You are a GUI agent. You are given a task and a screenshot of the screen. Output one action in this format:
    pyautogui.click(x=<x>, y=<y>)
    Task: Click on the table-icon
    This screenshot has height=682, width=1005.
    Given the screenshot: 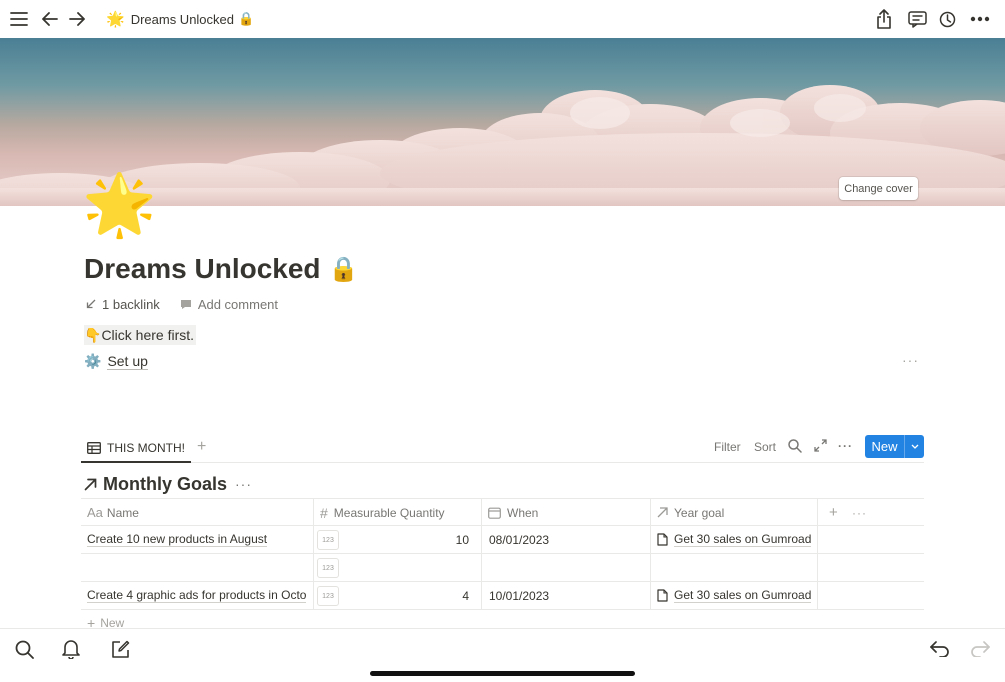 What is the action you would take?
    pyautogui.click(x=94, y=447)
    